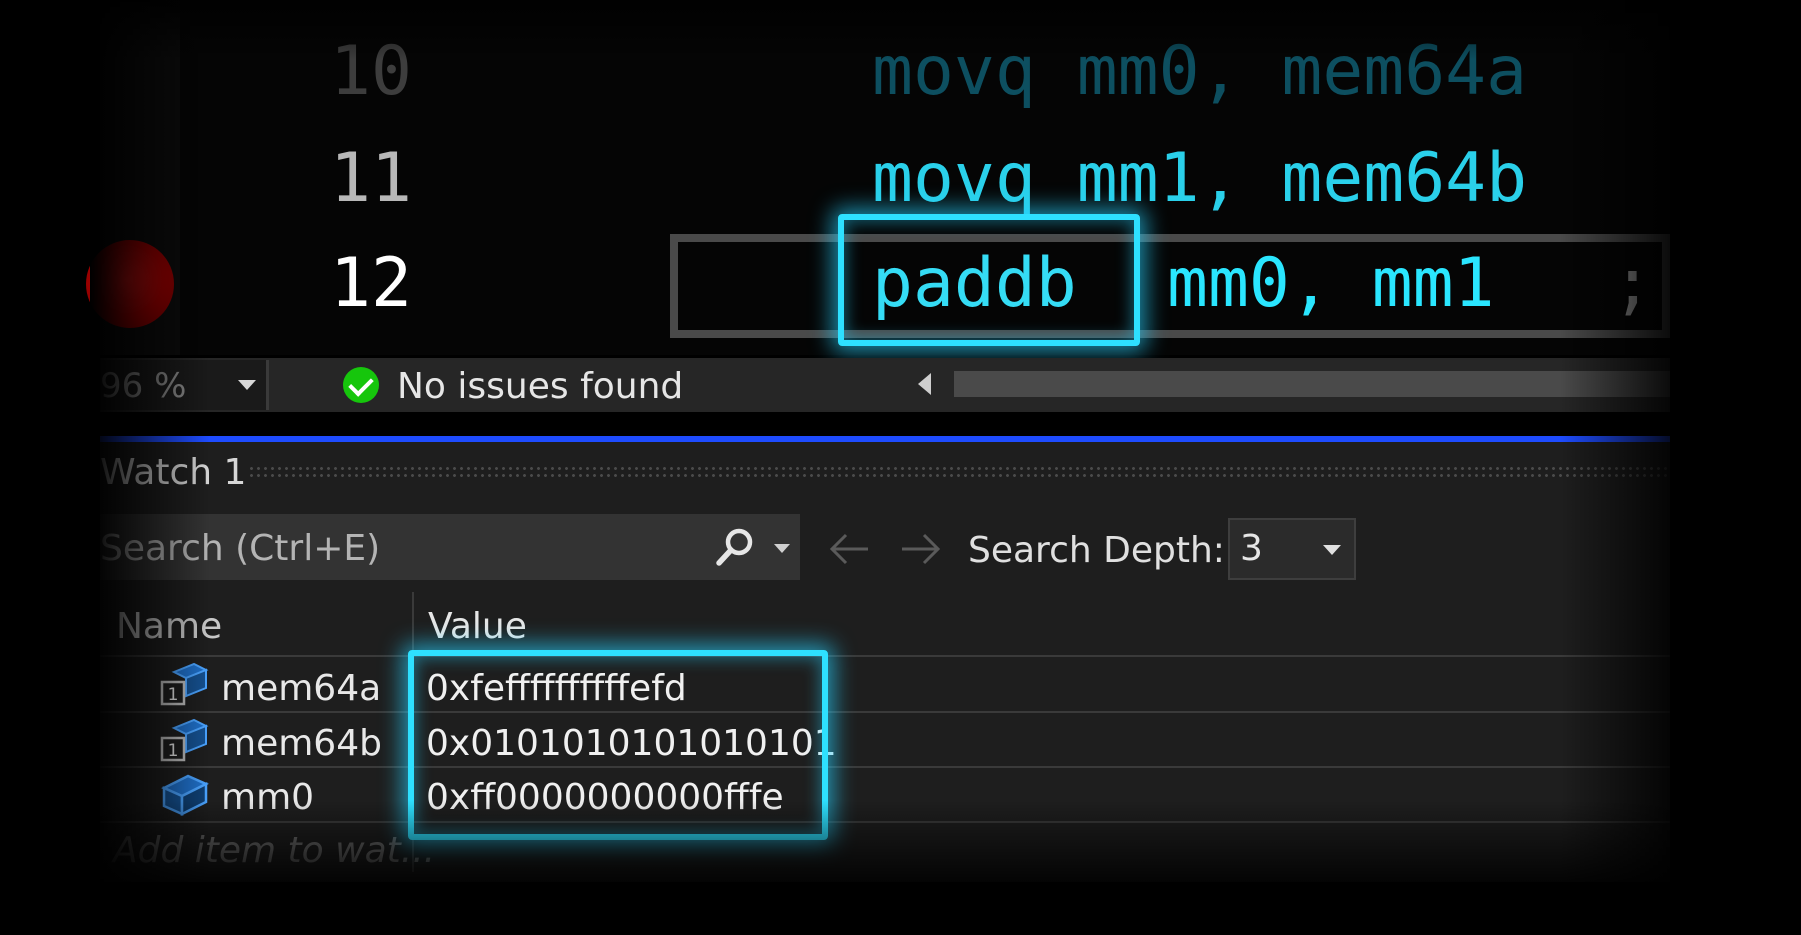 The height and width of the screenshot is (935, 1801). Describe the element at coordinates (735, 547) in the screenshot. I see `search-icon` at that location.